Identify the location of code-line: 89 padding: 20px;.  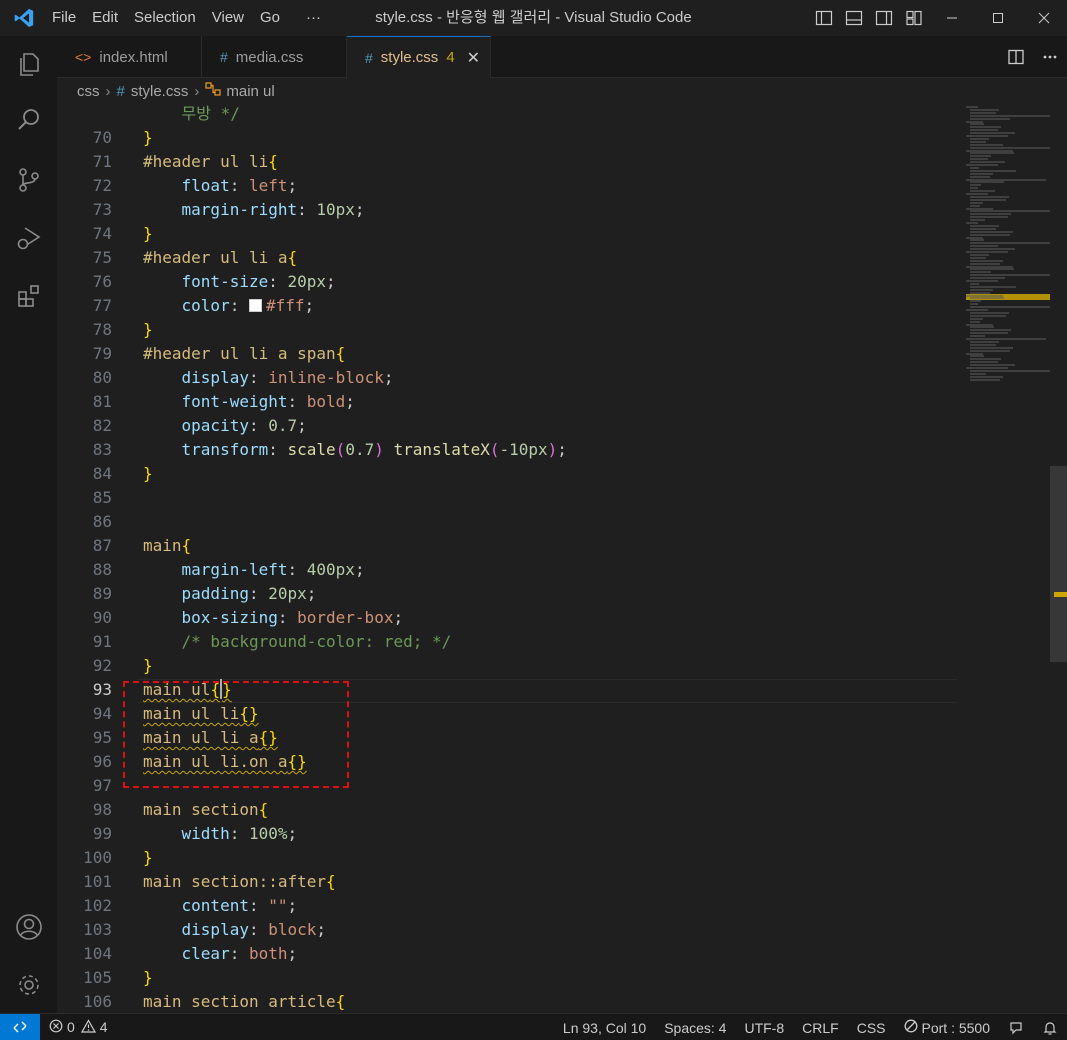
(507, 594).